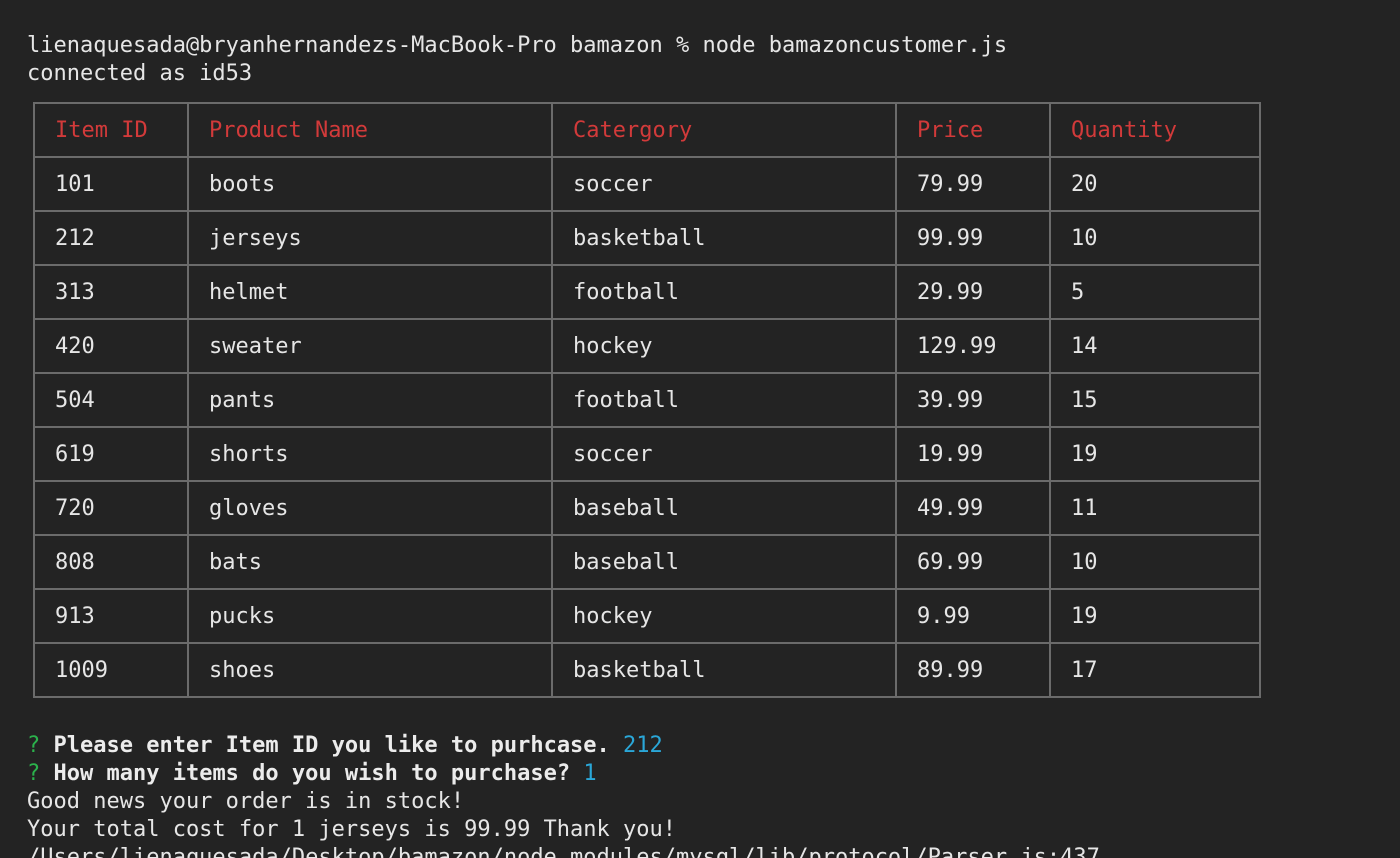  What do you see at coordinates (370, 616) in the screenshot?
I see `cell-product-name: pucks` at bounding box center [370, 616].